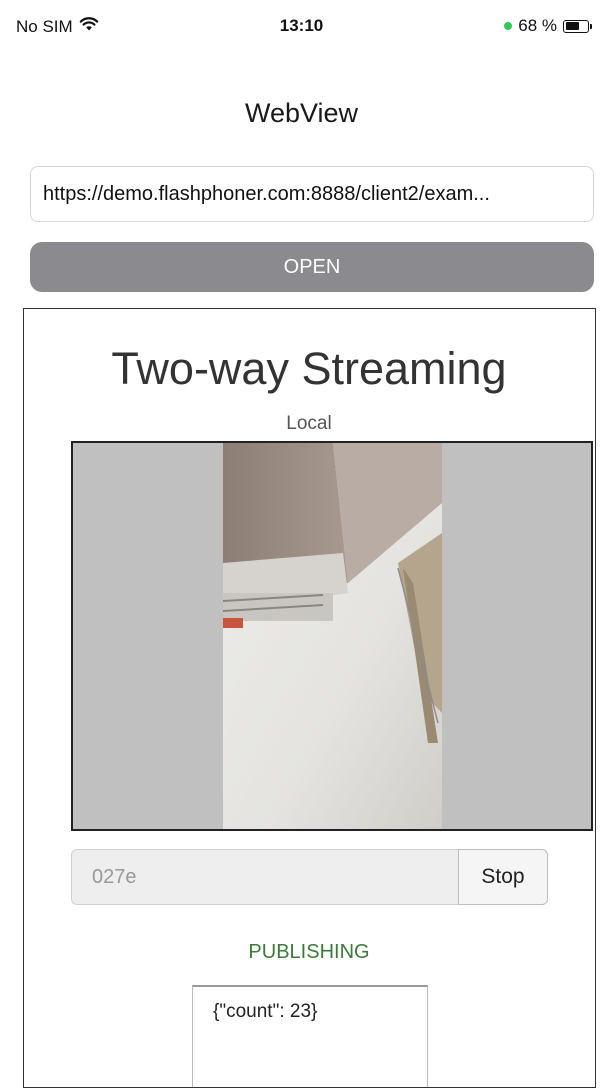 Image resolution: width=603 pixels, height=1088 pixels. Describe the element at coordinates (265, 877) in the screenshot. I see `stream-name-input: 027e` at that location.